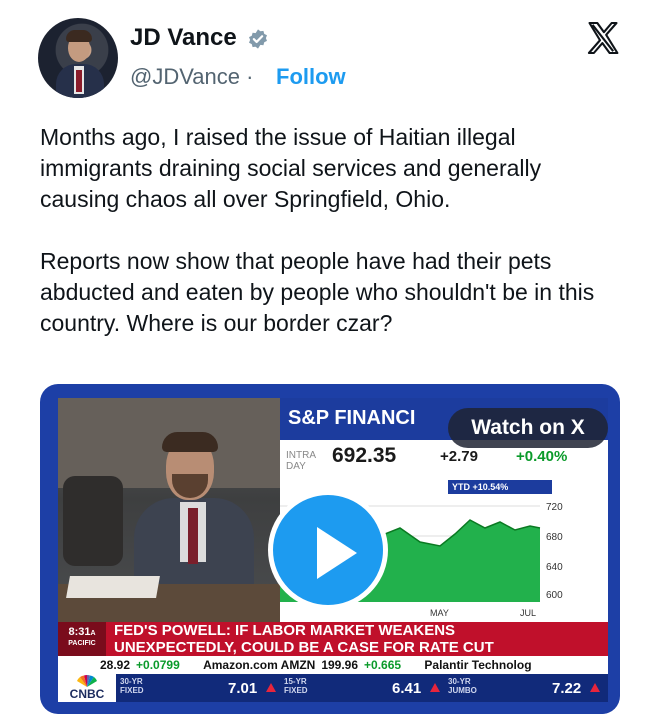 This screenshot has width=650, height=726. Describe the element at coordinates (337, 553) in the screenshot. I see `play-icon` at that location.